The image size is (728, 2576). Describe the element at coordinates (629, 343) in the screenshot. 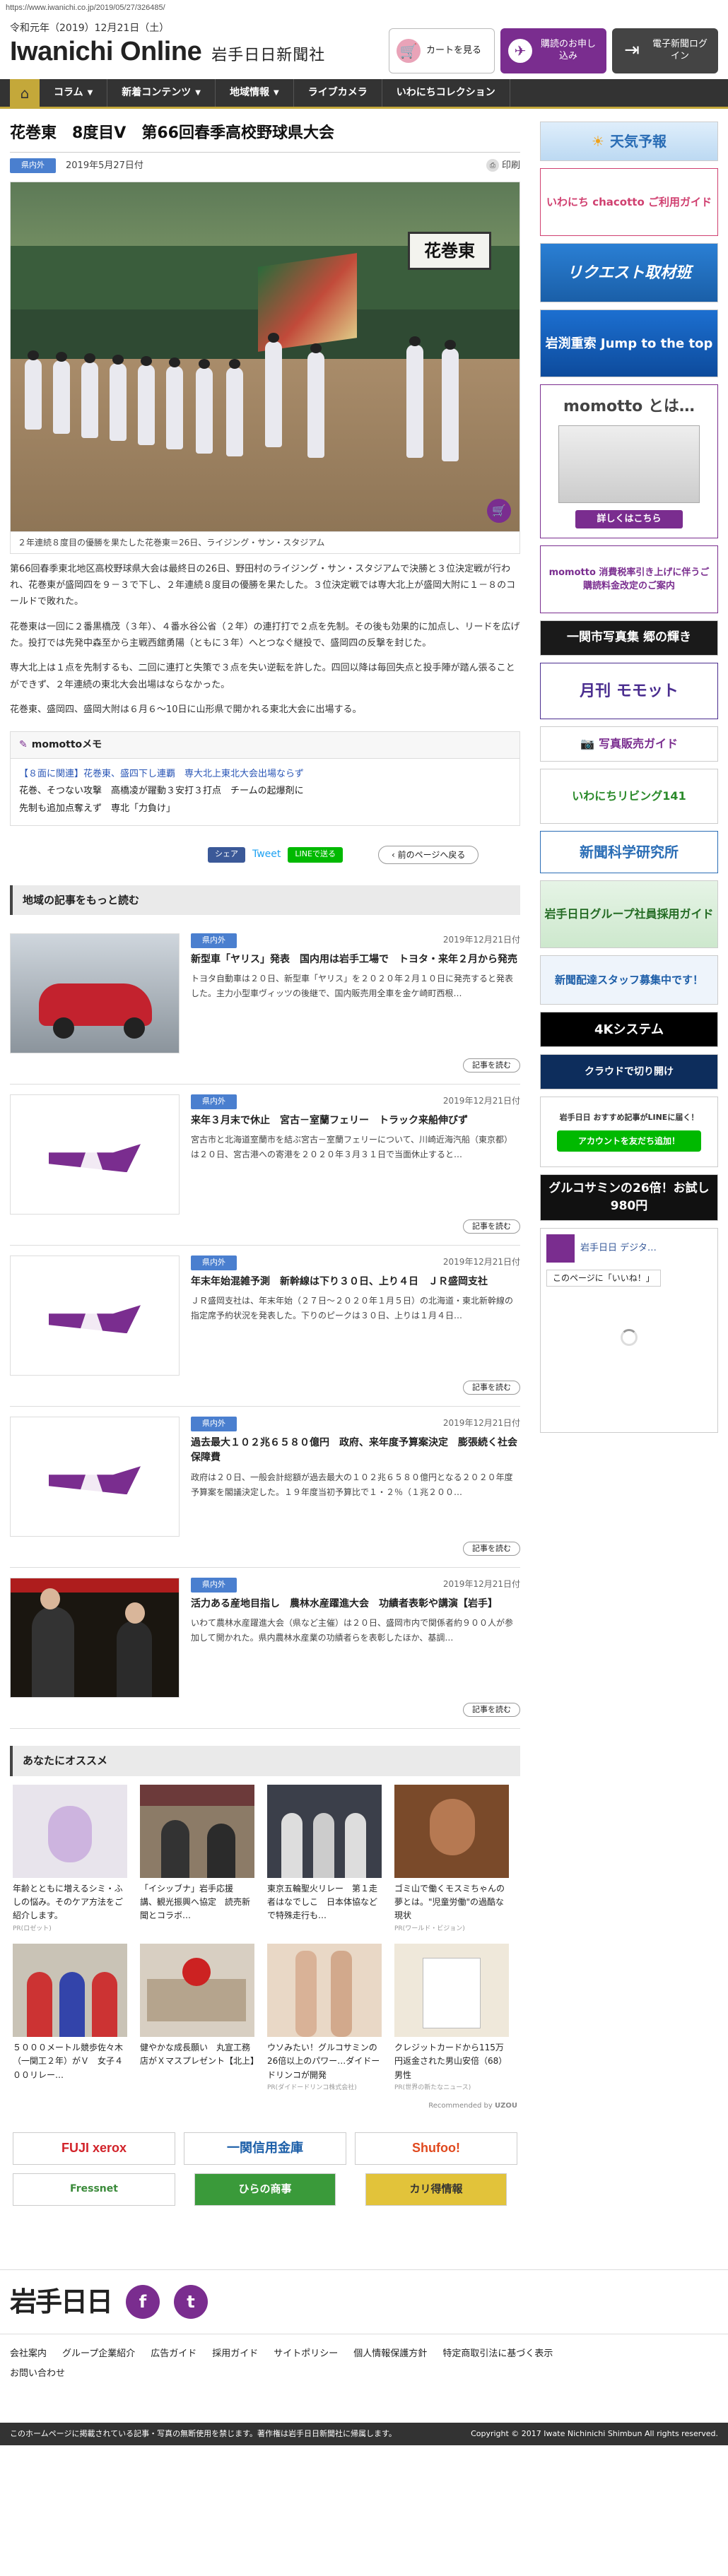

I see `iwabuchi-banner: 岩渕重索 Jump to the top` at that location.